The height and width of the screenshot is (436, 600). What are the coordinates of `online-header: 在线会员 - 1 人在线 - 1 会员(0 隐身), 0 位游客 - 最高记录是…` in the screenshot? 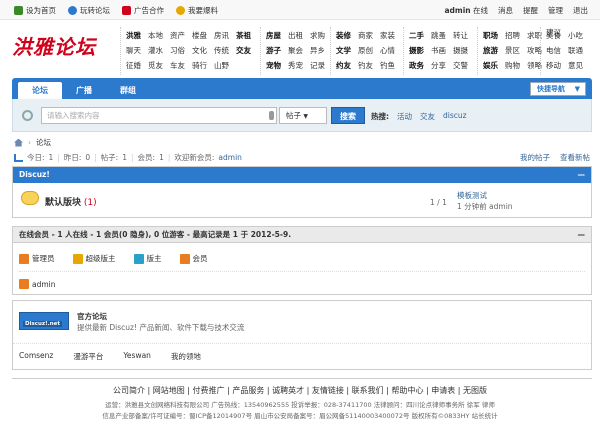 It's located at (302, 235).